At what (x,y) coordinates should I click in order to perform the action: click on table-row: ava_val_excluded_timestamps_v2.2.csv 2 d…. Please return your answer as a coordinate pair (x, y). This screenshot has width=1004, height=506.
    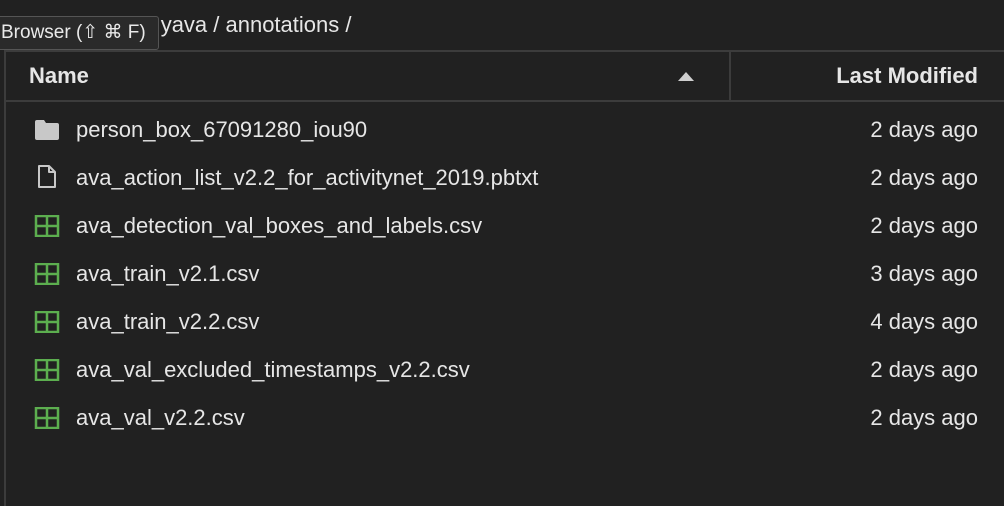
    Looking at the image, I should click on (505, 370).